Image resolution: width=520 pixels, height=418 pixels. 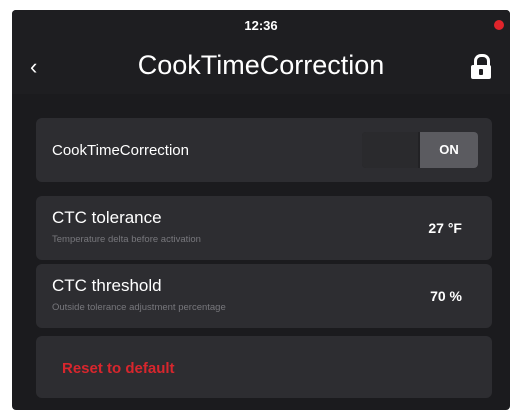 I want to click on ctc-threshold-description: Outside tolerance adjustment percentage, so click(x=139, y=307).